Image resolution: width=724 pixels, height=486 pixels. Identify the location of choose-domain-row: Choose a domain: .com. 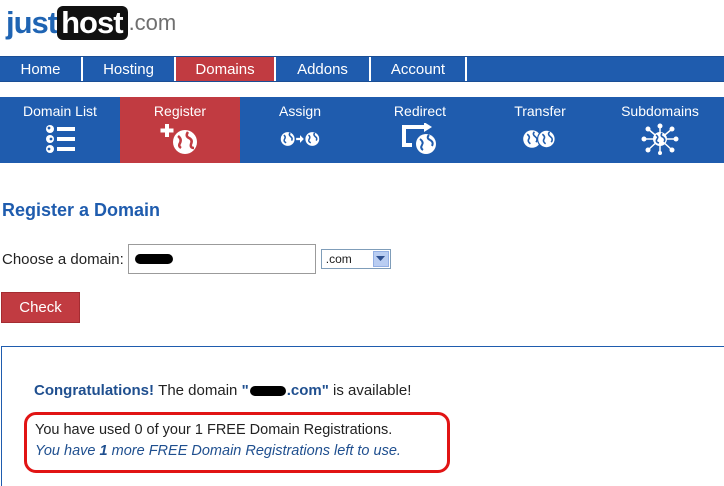
(196, 259).